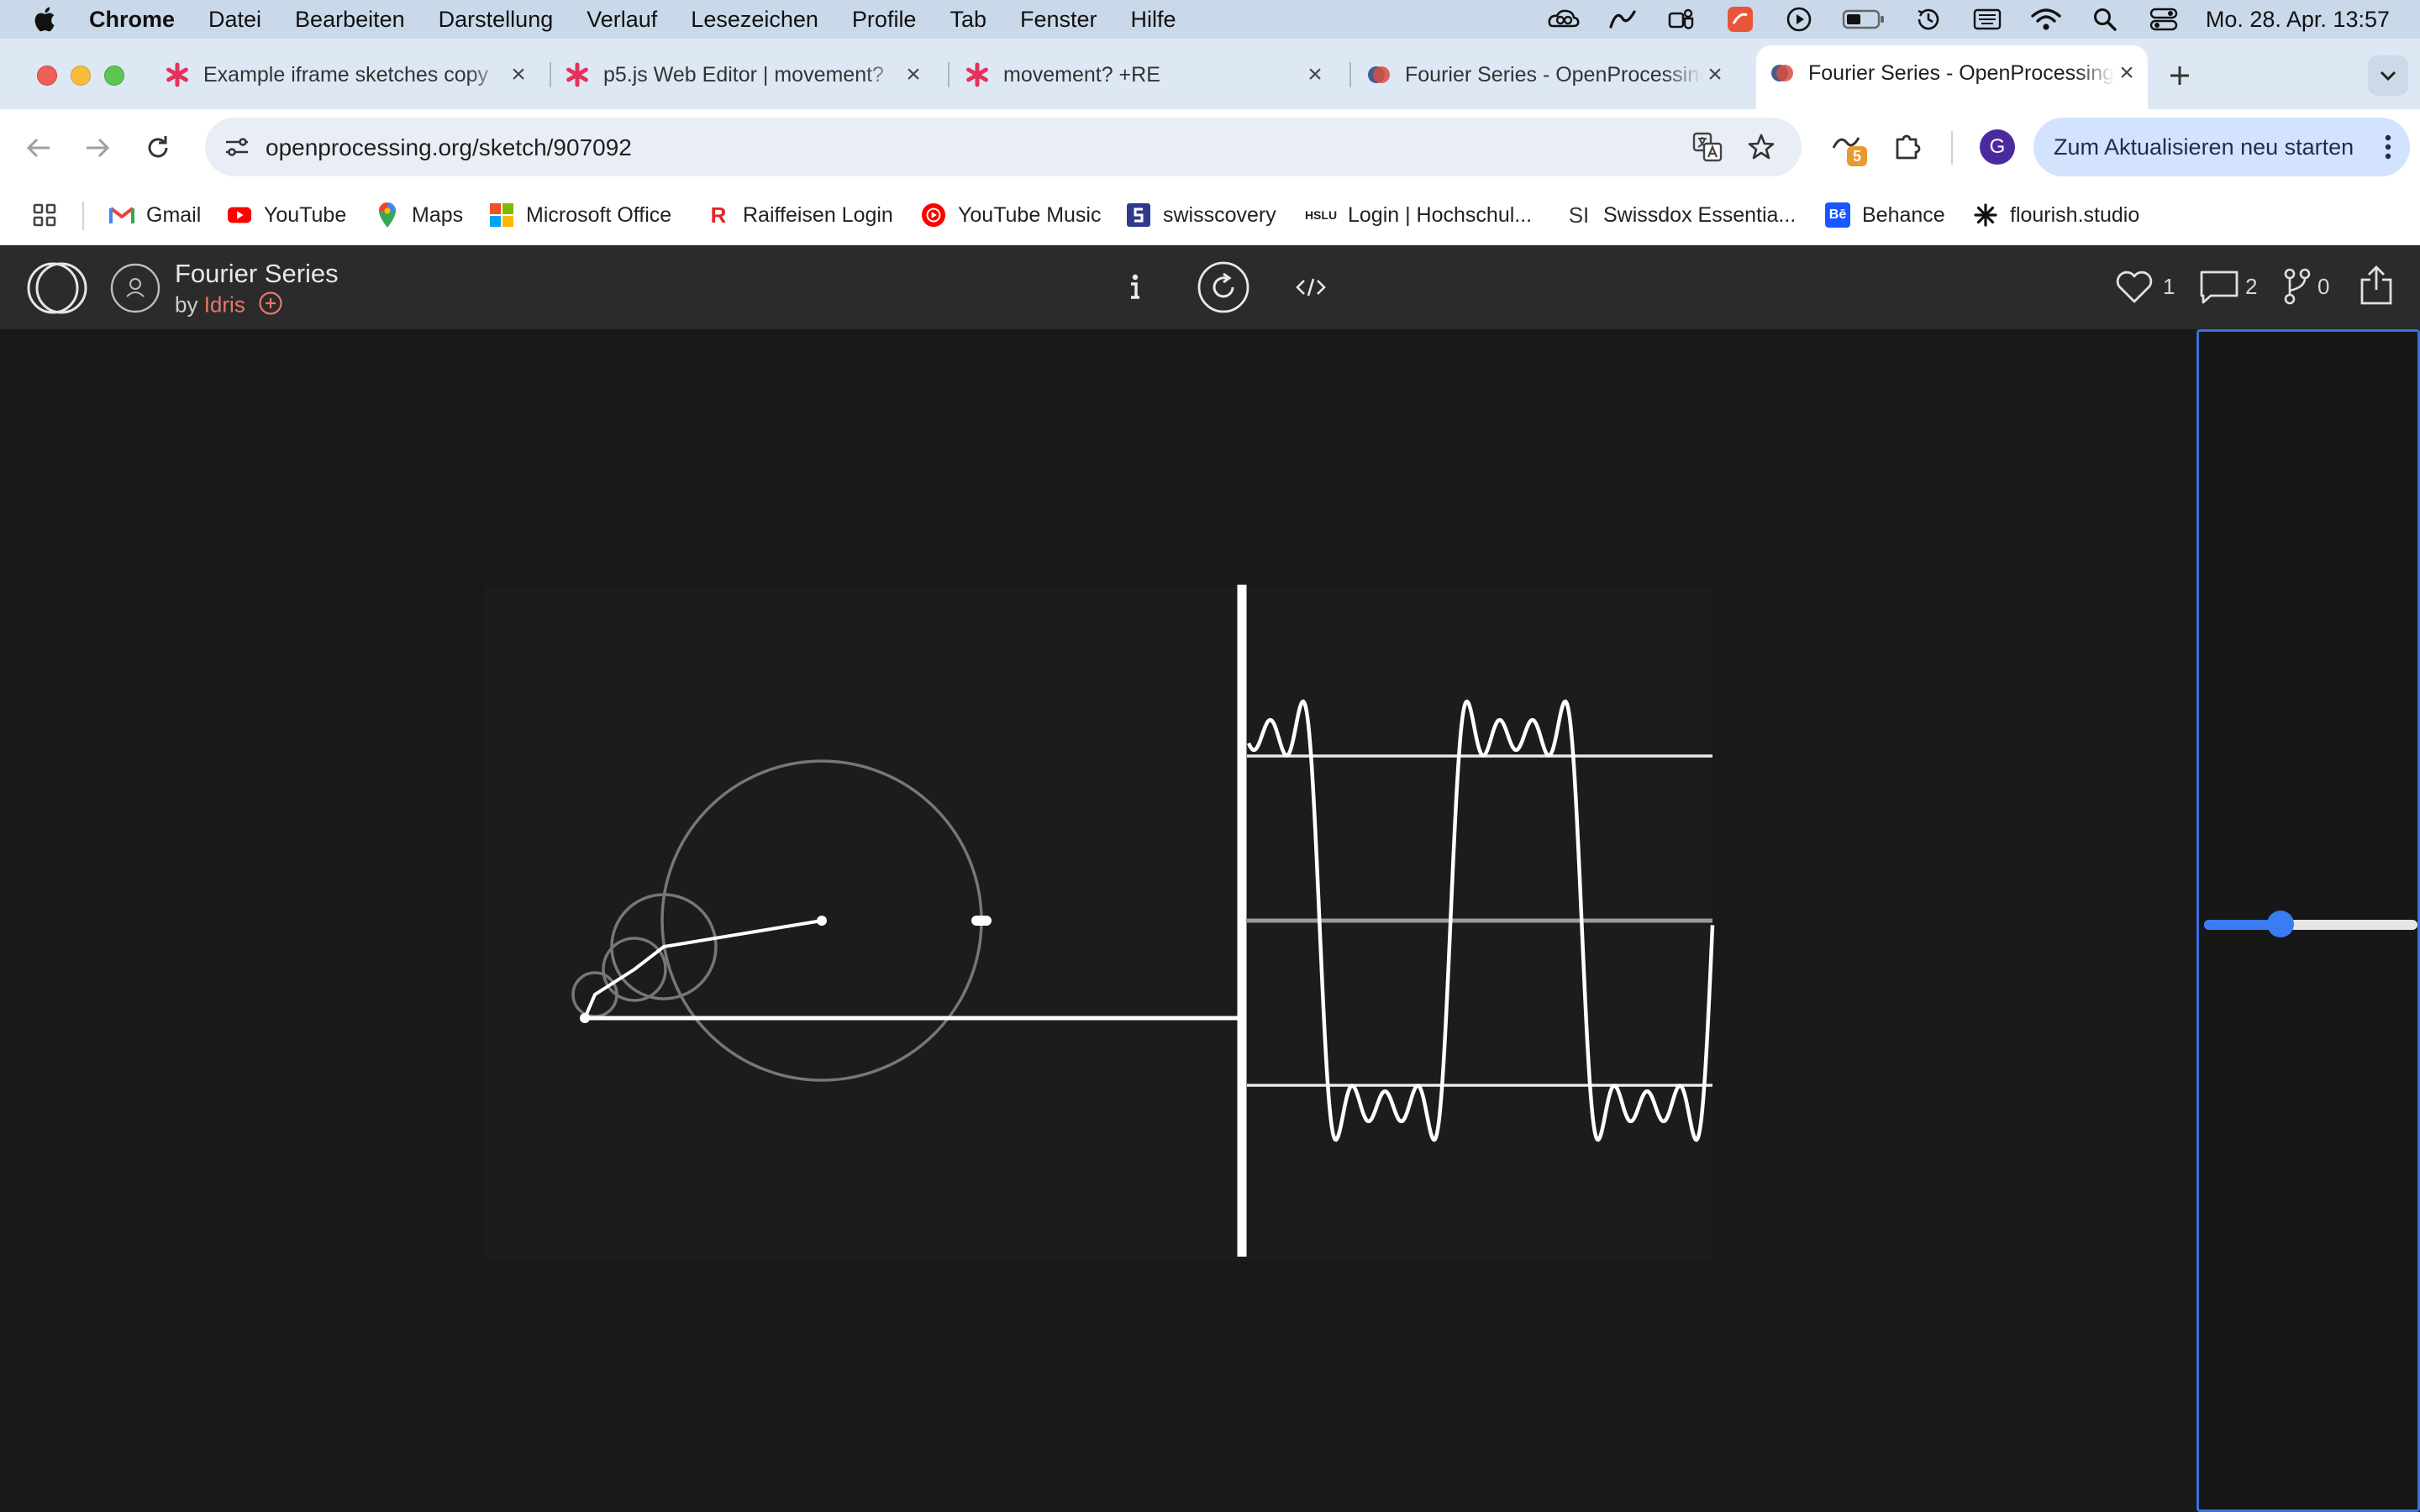 The image size is (2420, 1512). I want to click on bookmark-microsoft-office: Microsoft Office, so click(580, 215).